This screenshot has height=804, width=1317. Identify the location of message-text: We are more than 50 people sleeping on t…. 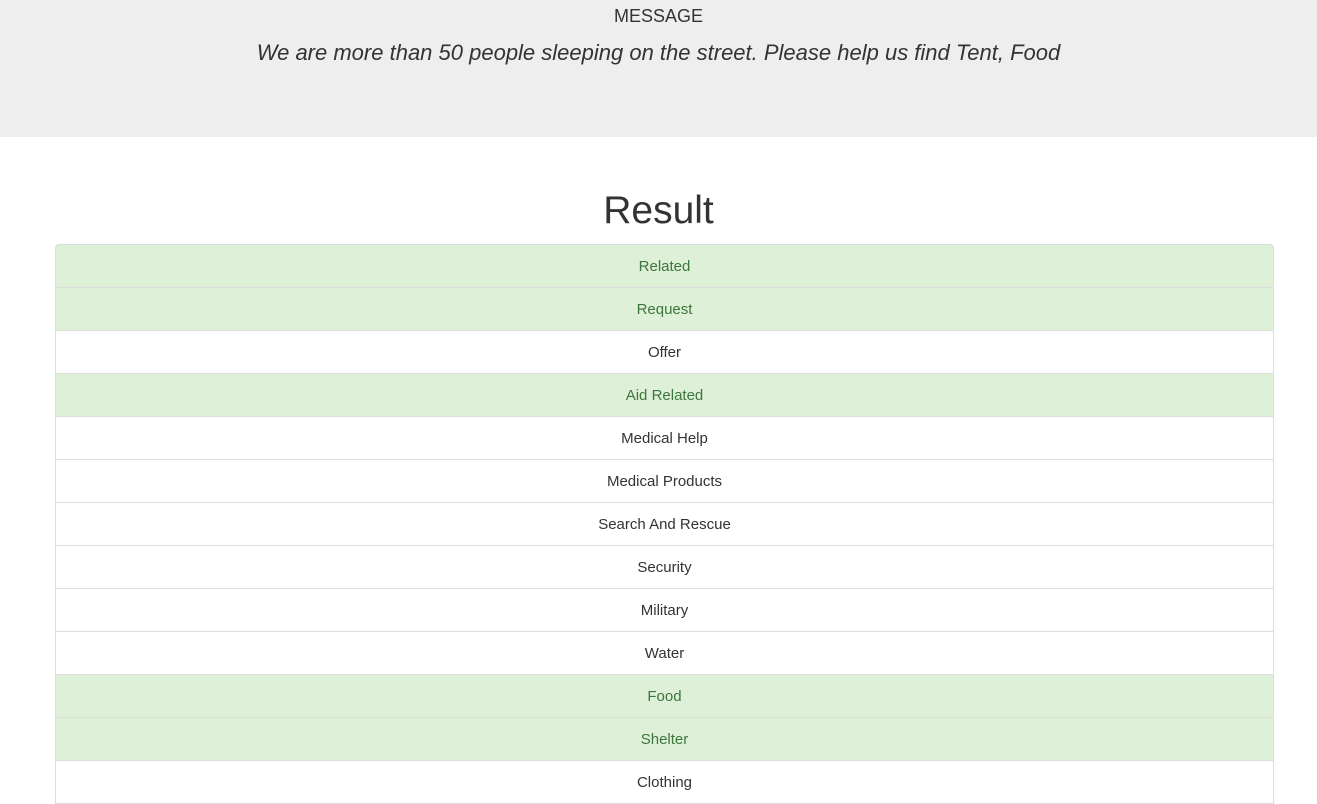
(658, 52).